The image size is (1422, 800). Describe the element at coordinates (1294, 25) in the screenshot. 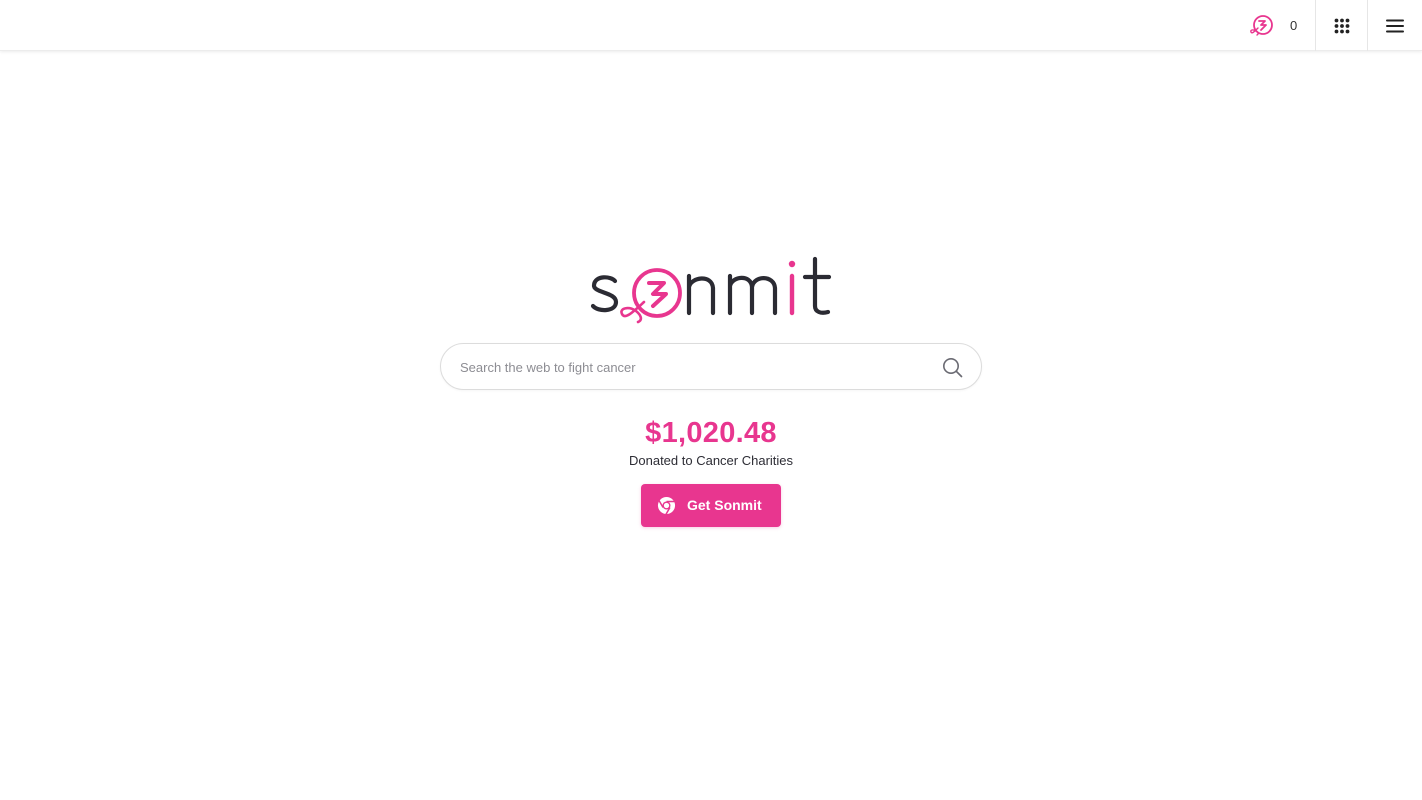

I see `searches-count: 0` at that location.